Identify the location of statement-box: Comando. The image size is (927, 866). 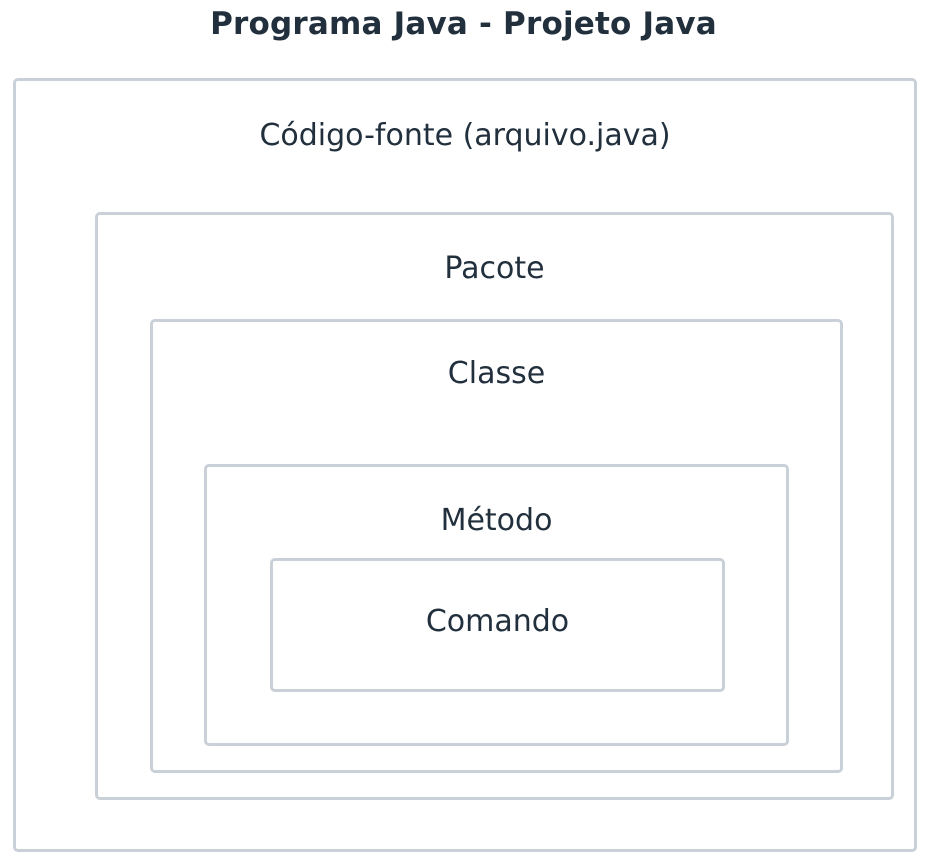
(497, 625).